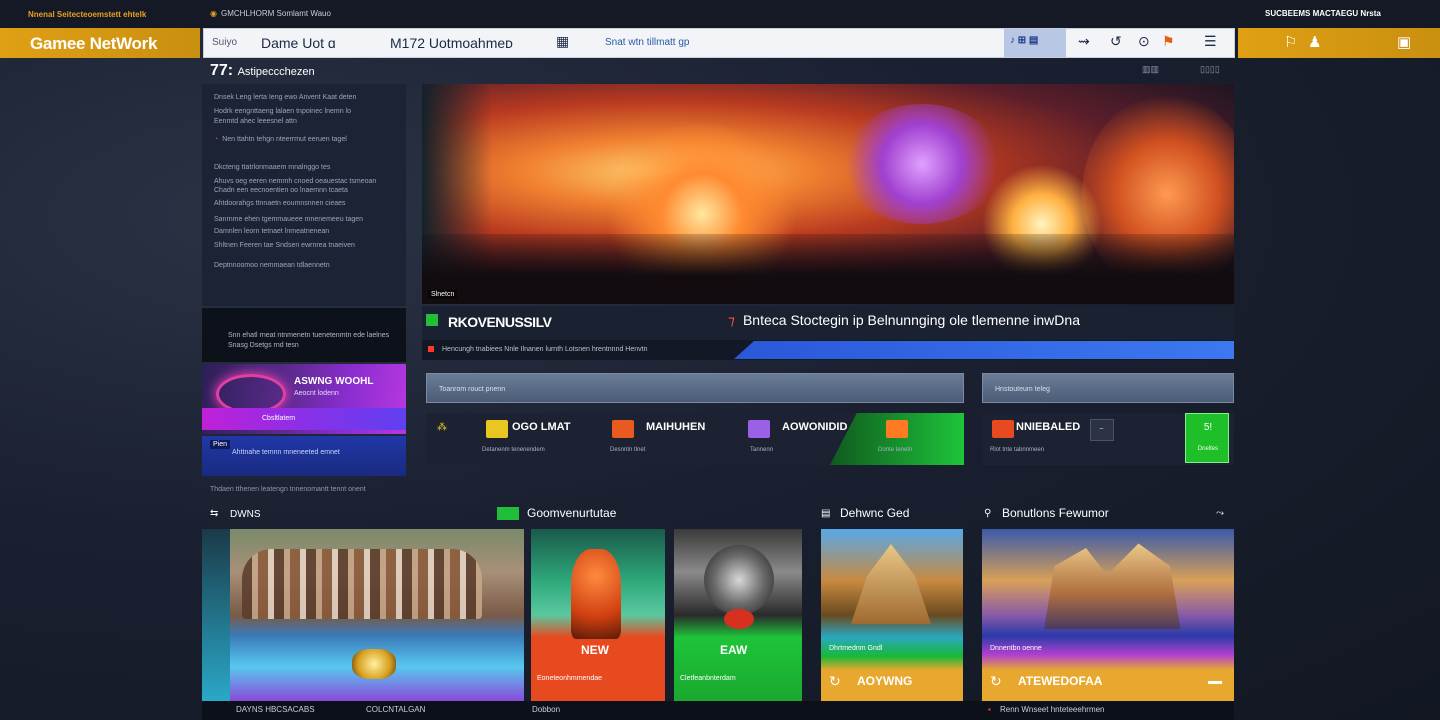 This screenshot has height=720, width=1440. What do you see at coordinates (826, 513) in the screenshot?
I see `calendar-icon: ▤` at bounding box center [826, 513].